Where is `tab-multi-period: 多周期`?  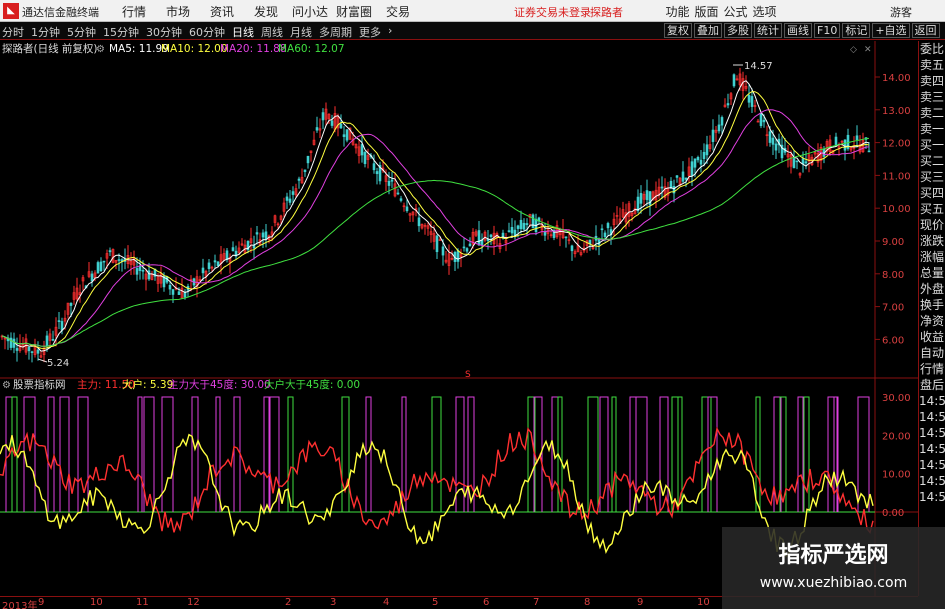 tab-multi-period: 多周期 is located at coordinates (335, 32).